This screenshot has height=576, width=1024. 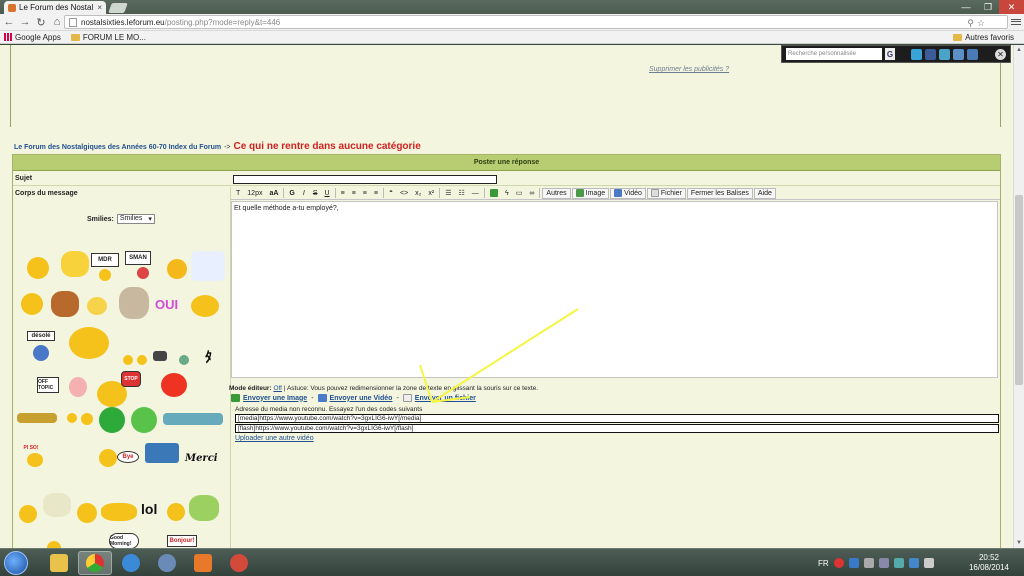 What do you see at coordinates (666, 193) in the screenshot?
I see `file-button: Fichier` at bounding box center [666, 193].